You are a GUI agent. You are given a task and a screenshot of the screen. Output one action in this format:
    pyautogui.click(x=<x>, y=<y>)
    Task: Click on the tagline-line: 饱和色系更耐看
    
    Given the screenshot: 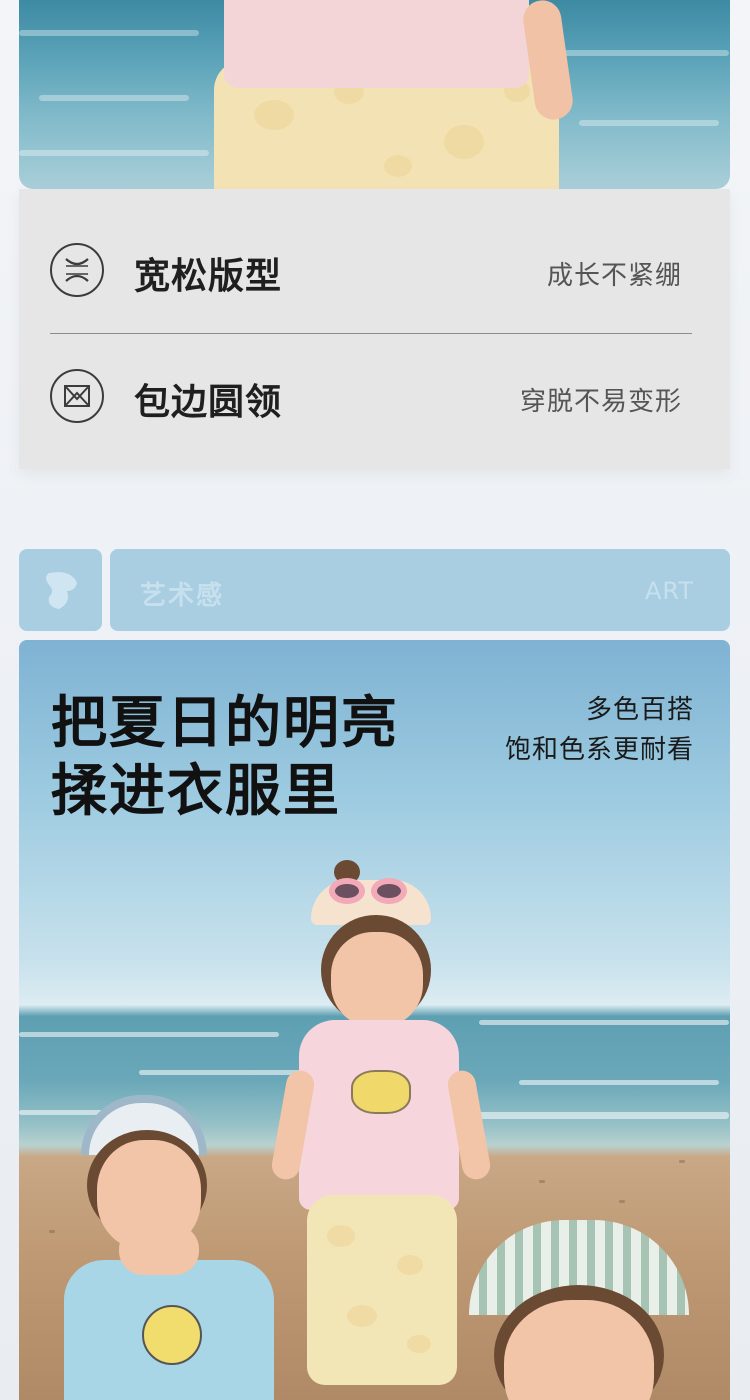 What is the action you would take?
    pyautogui.click(x=599, y=750)
    